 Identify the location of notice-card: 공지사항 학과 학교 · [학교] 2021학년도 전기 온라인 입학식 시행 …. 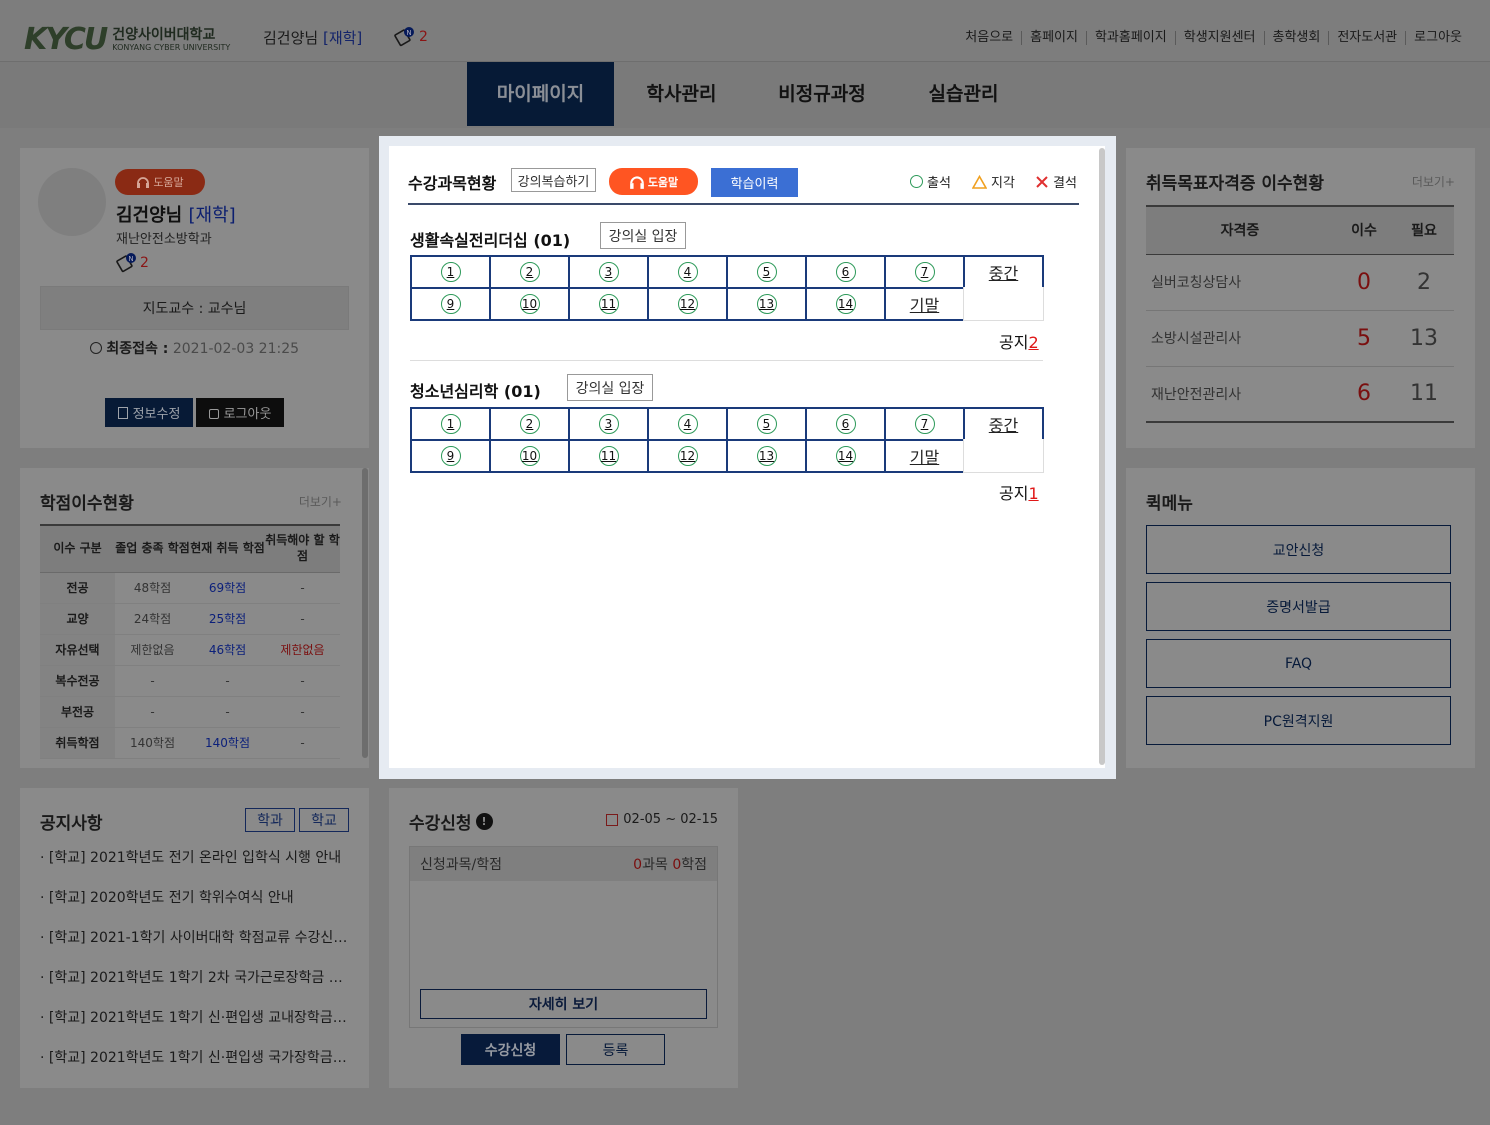
(194, 938).